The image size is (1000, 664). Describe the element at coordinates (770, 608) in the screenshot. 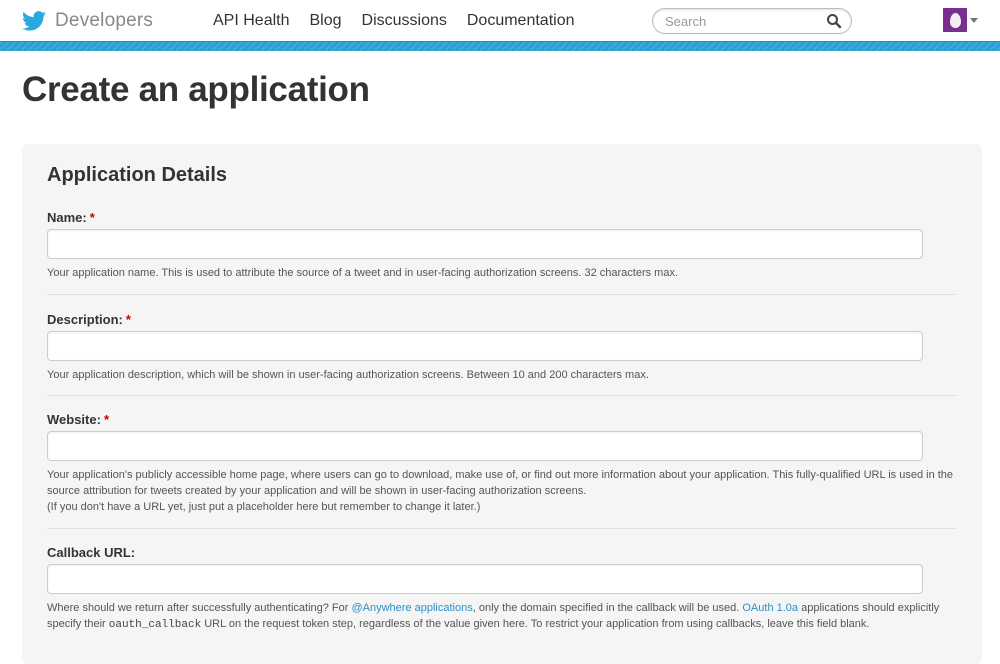

I see `oauth-link: OAuth 1.0a` at that location.